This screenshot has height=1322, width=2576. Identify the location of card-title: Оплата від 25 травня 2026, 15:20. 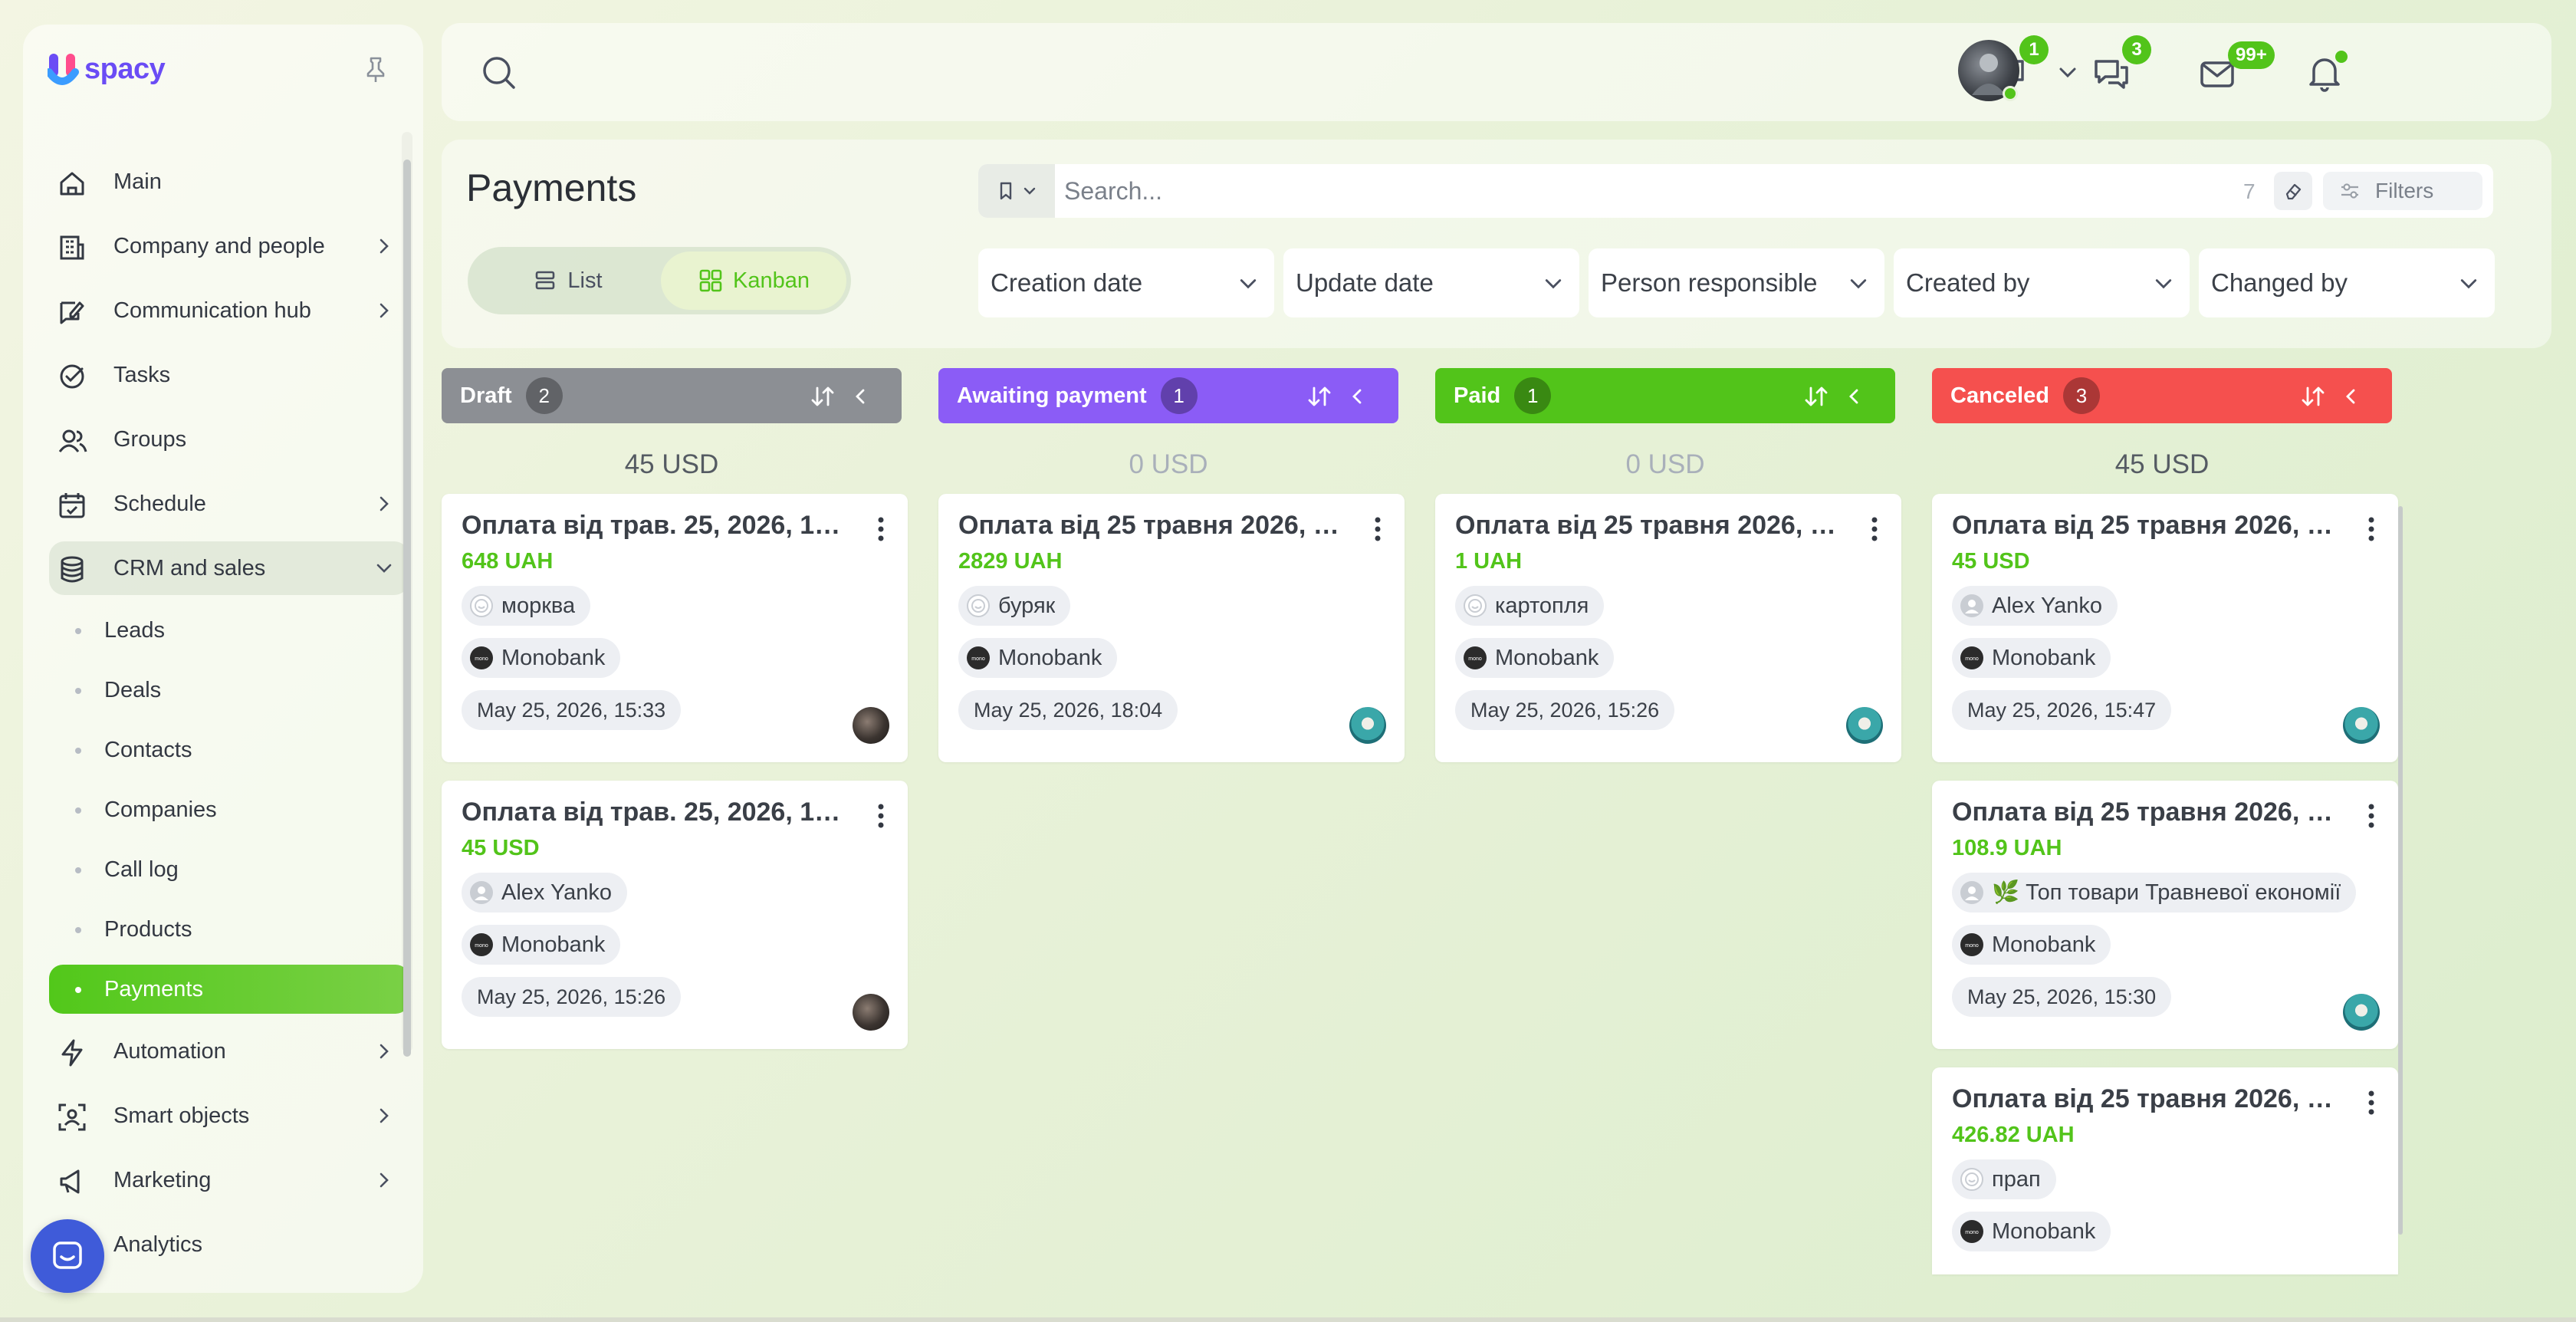
(2144, 1098).